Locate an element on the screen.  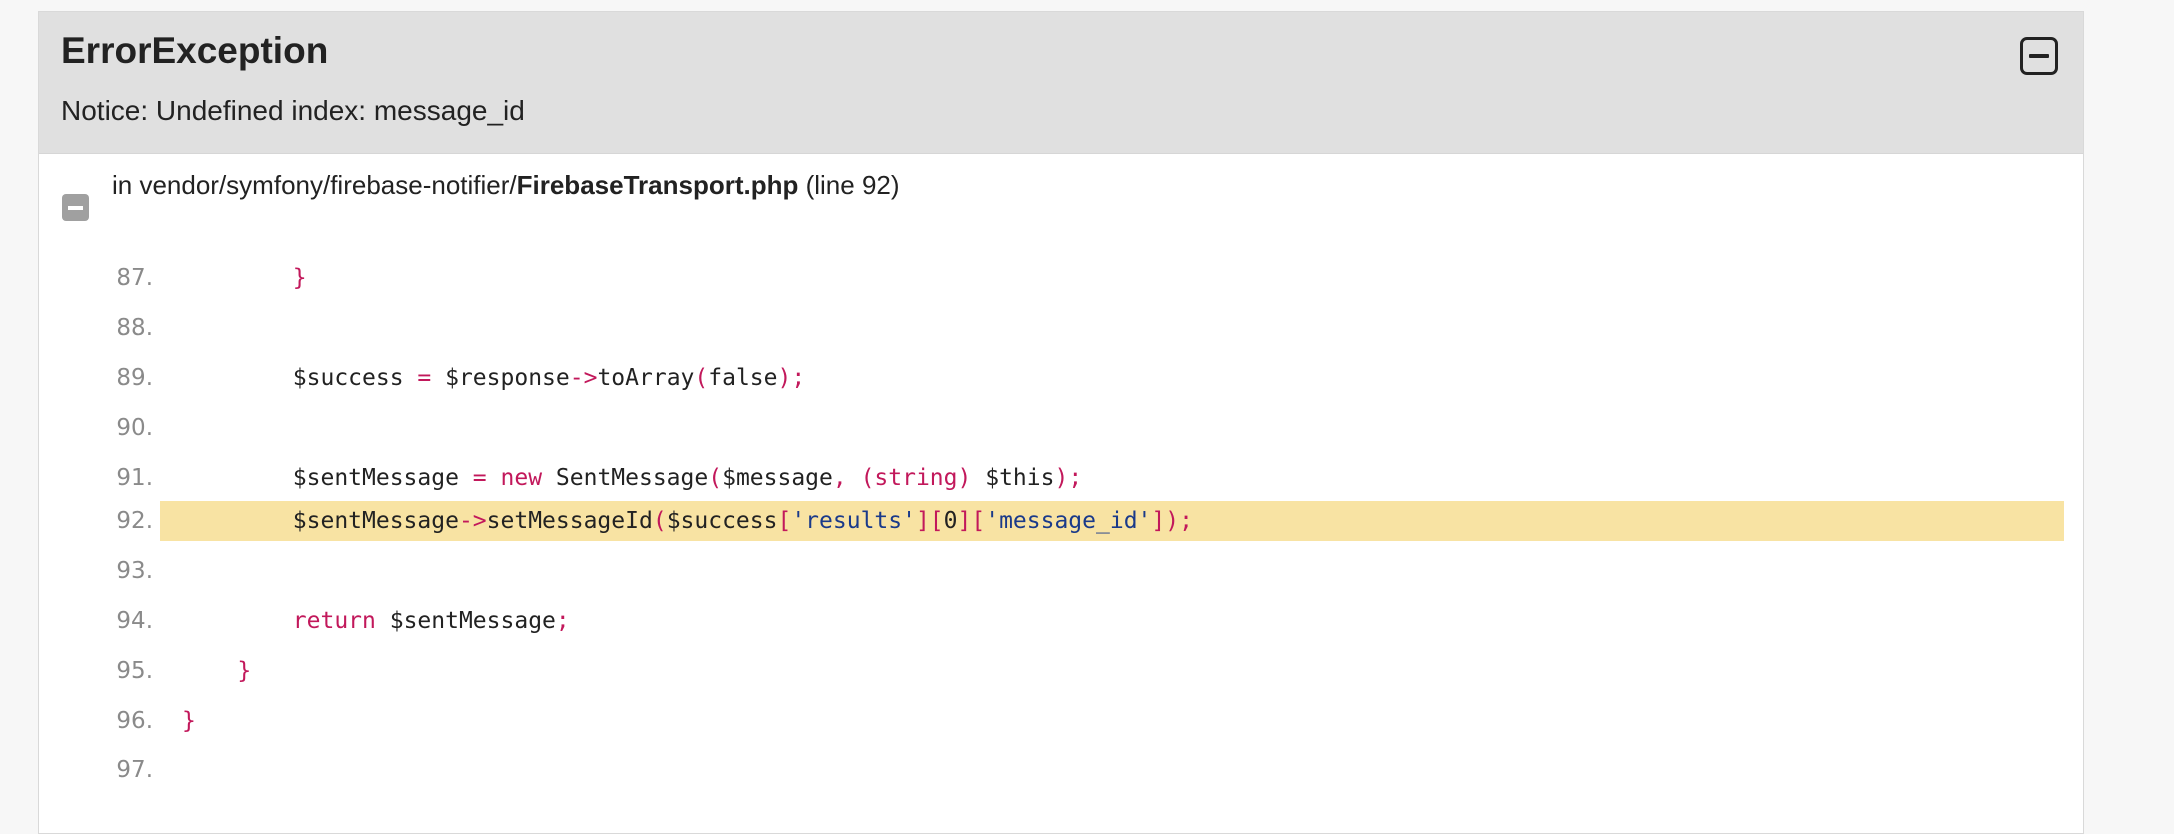
code-line: 94. return $sentMessage; is located at coordinates (1061, 621).